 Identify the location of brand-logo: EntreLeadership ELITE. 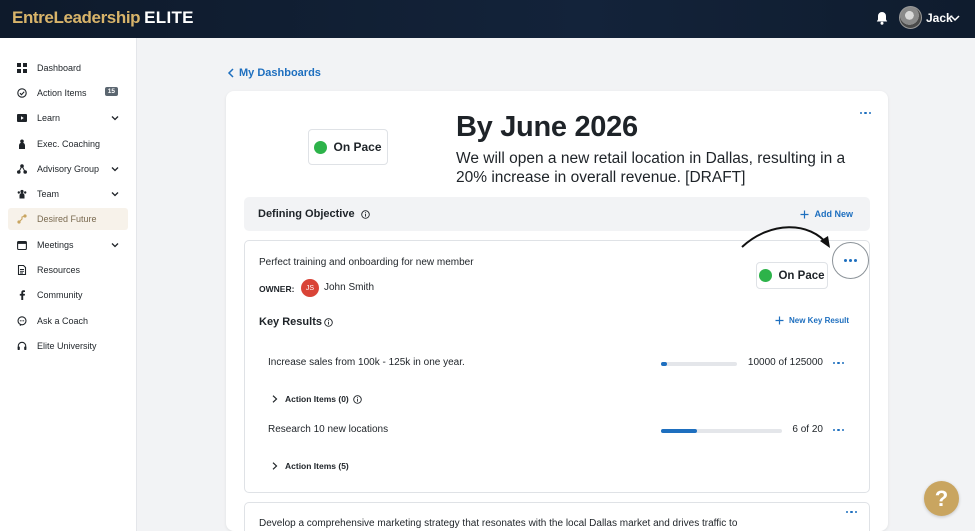
(103, 18).